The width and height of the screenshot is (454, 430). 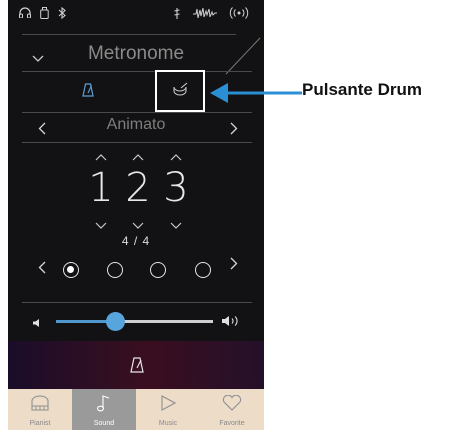 I want to click on style-bottom-divider, so click(x=137, y=142).